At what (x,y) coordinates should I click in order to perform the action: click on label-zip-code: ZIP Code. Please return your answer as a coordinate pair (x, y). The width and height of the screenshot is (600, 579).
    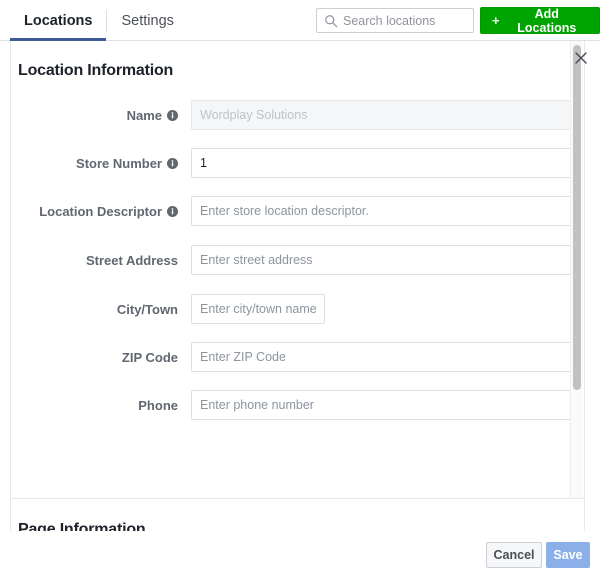
    Looking at the image, I should click on (94, 357).